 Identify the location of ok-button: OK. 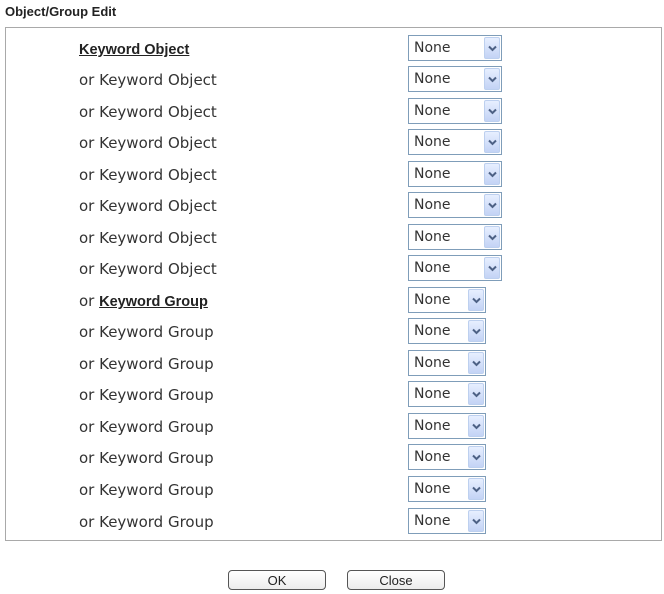
(277, 580).